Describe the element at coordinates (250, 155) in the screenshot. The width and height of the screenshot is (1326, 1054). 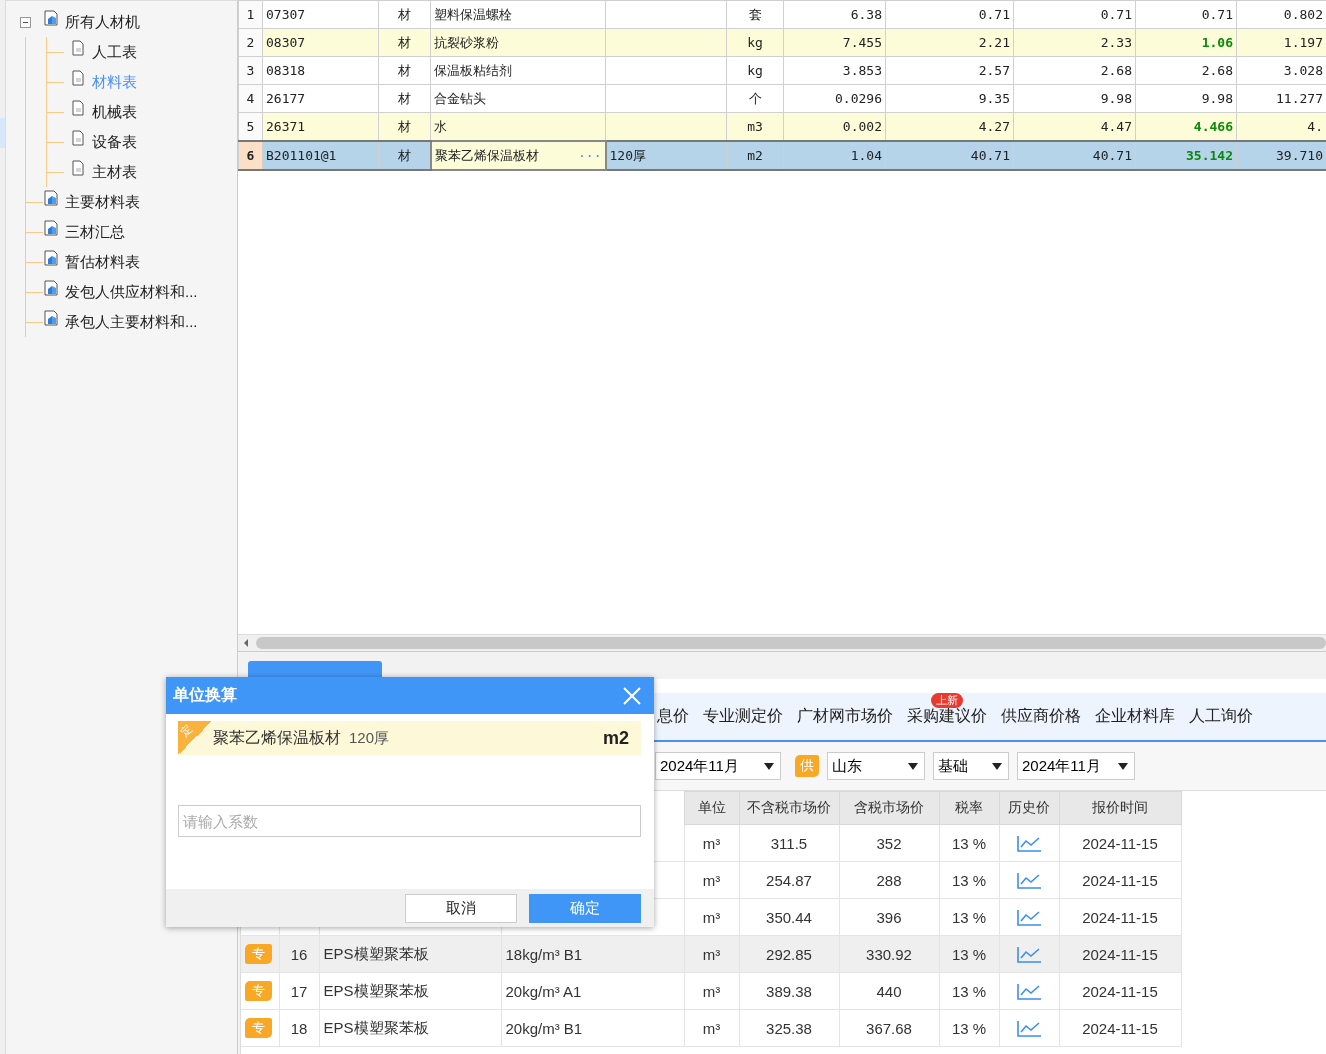
I see `row-number: 6` at that location.